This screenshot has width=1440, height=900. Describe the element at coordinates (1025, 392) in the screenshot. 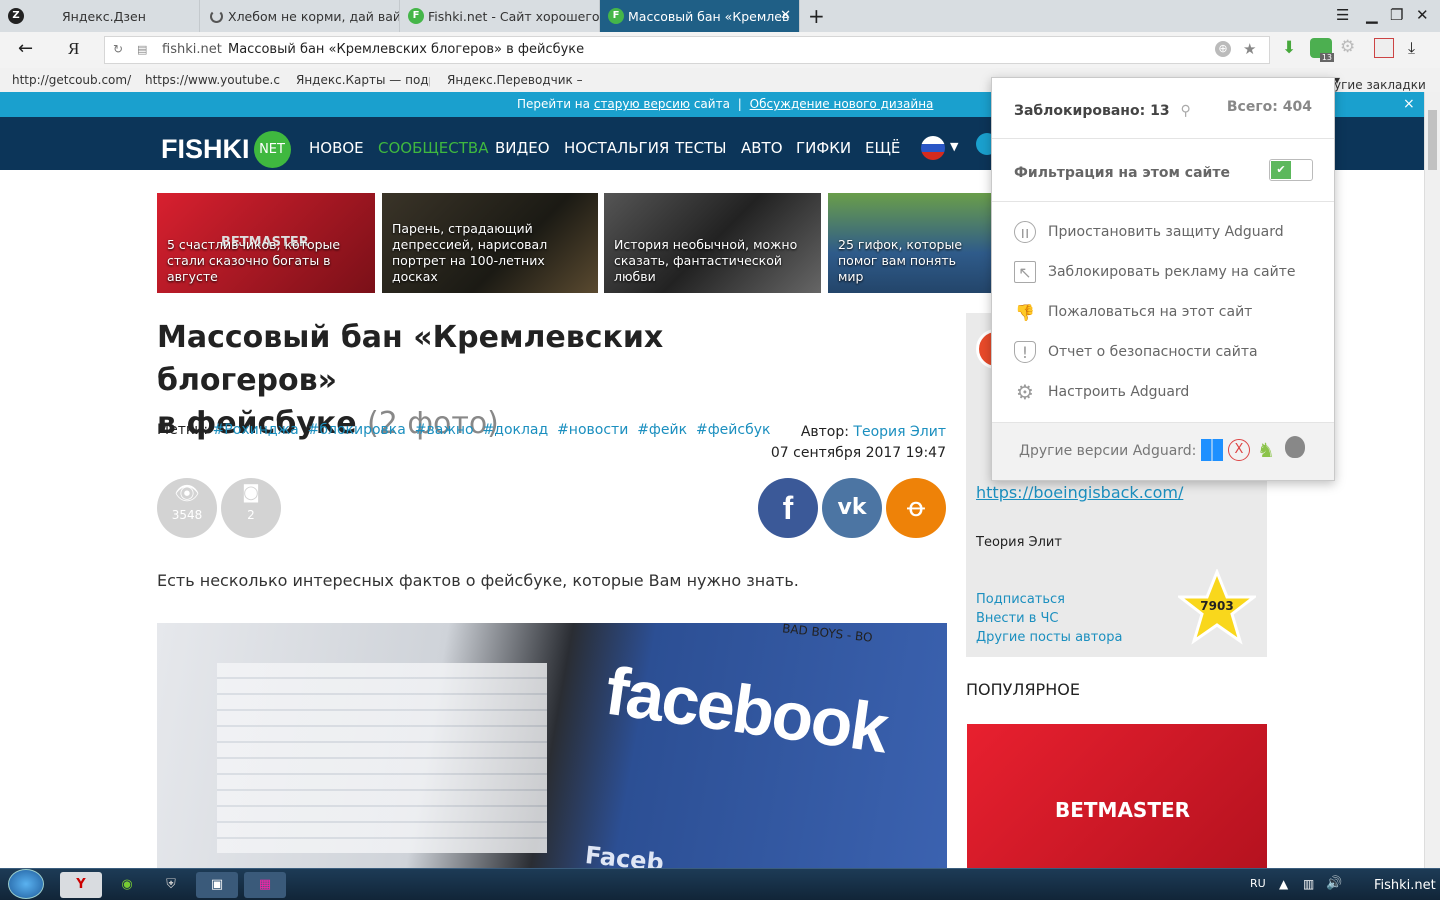

I see `gear-icon: ⚙` at that location.